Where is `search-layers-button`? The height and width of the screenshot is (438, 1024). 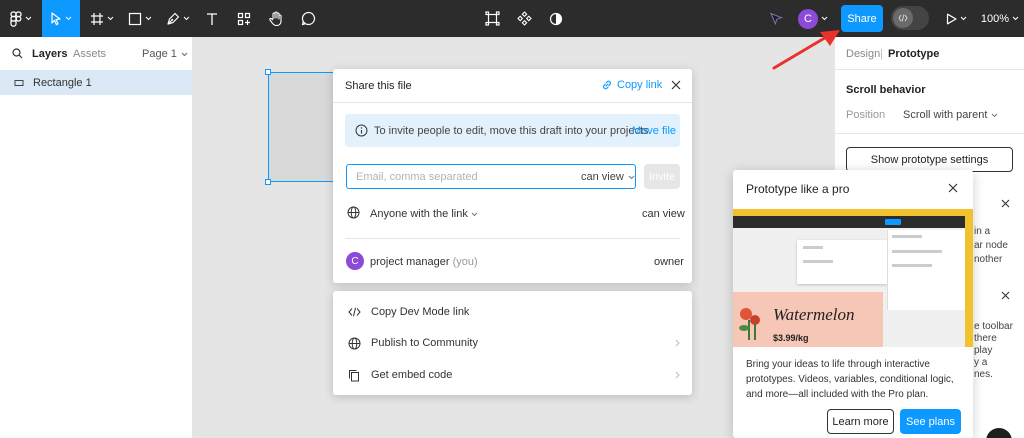
search-layers-button is located at coordinates (17, 53).